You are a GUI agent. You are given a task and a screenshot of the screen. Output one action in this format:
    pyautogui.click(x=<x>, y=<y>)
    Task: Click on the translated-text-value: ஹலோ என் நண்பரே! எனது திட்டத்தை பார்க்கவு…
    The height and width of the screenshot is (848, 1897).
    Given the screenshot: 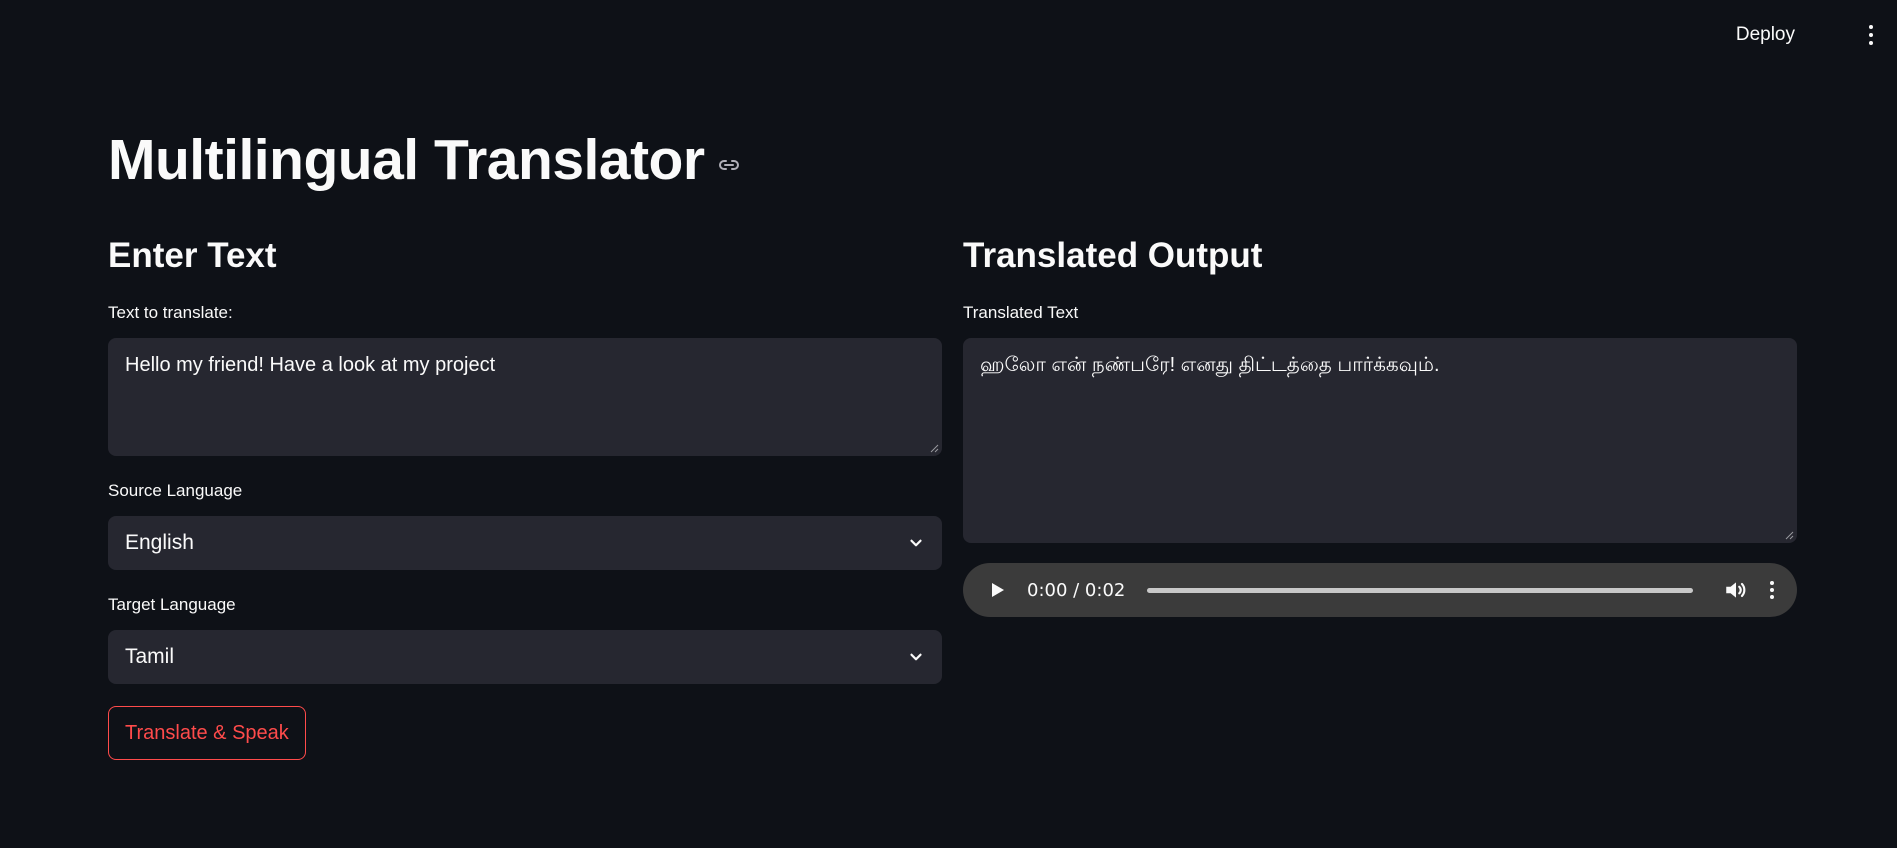 What is the action you would take?
    pyautogui.click(x=1210, y=365)
    